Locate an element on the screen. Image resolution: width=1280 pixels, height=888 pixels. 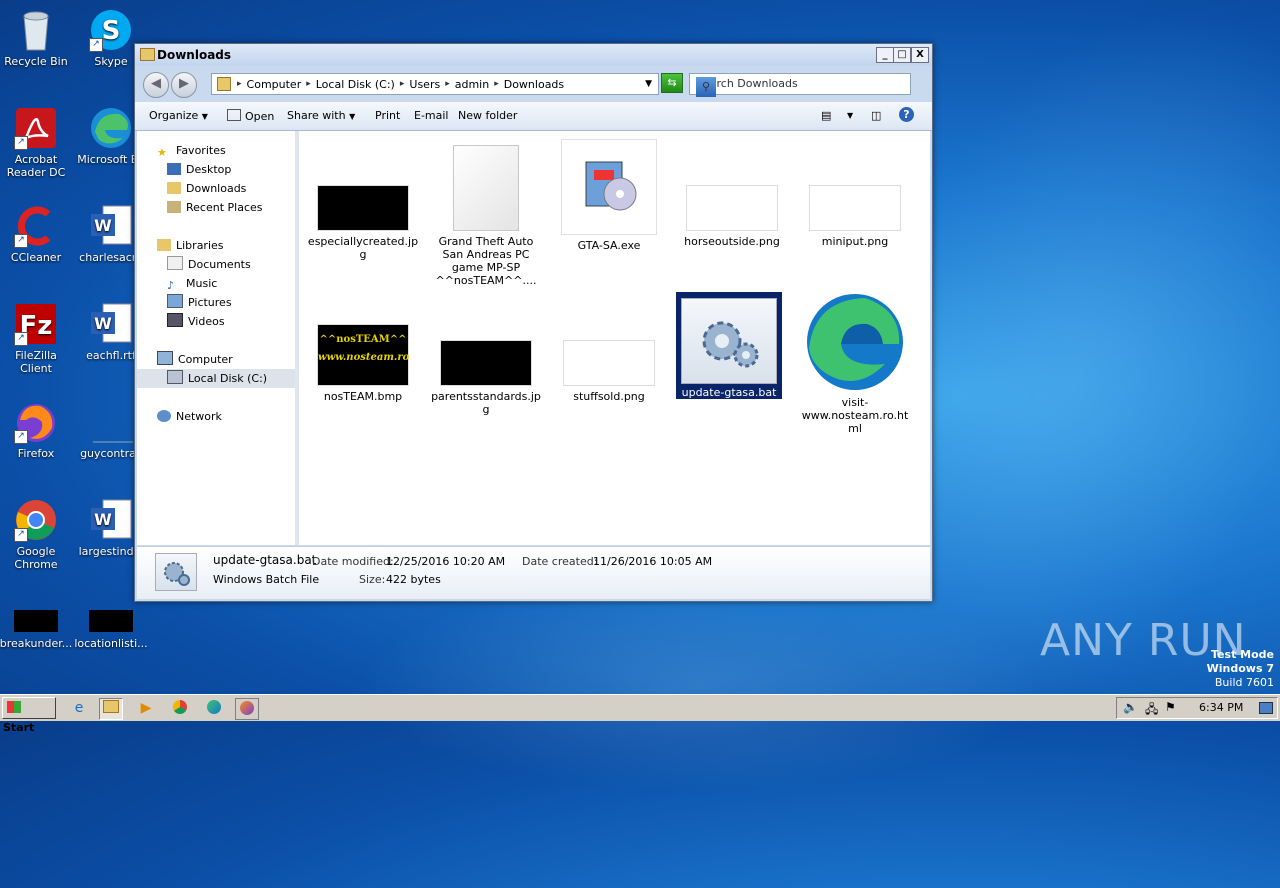
windows-logo-icon is located at coordinates (14, 707).